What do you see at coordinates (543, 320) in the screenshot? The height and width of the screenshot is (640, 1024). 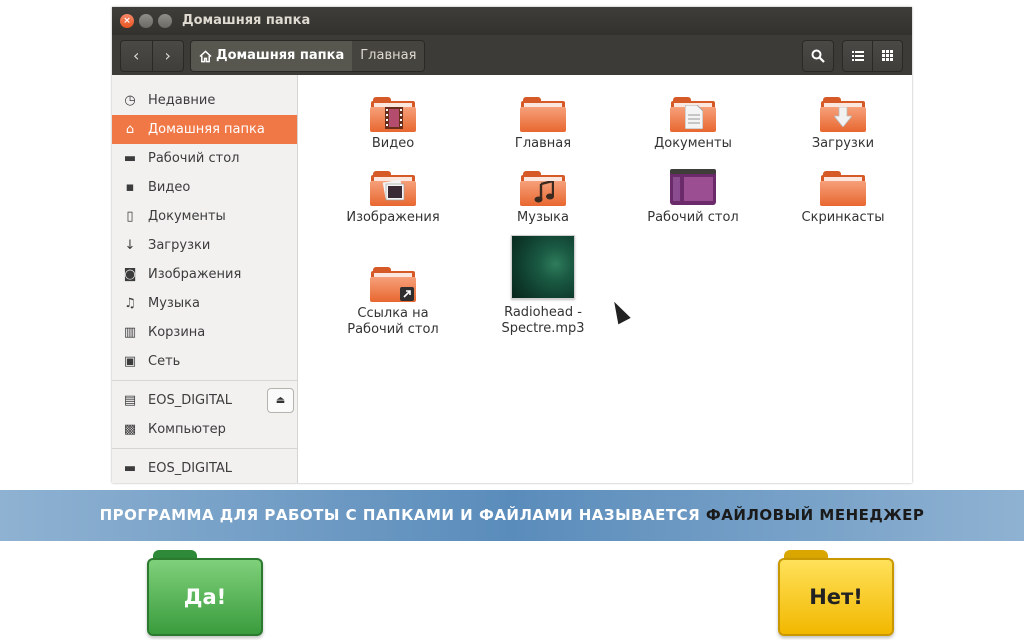 I see `file-name: Radiohead - Spectre.mp3` at bounding box center [543, 320].